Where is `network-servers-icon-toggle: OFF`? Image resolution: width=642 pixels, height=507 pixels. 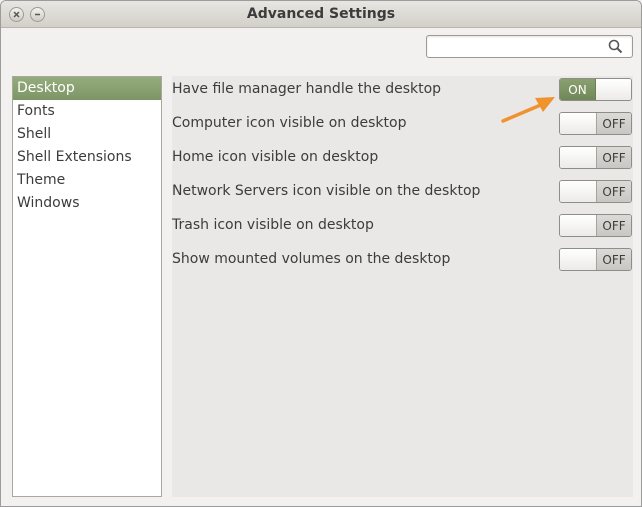 network-servers-icon-toggle: OFF is located at coordinates (595, 191).